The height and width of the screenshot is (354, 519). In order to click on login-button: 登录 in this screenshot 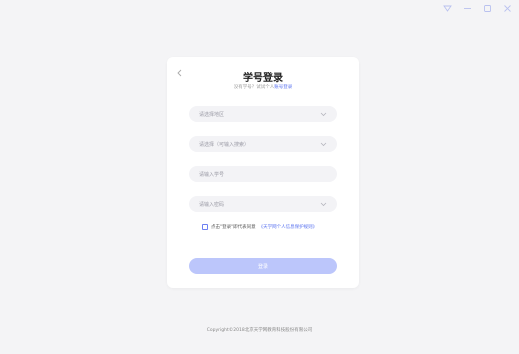, I will do `click(263, 266)`.